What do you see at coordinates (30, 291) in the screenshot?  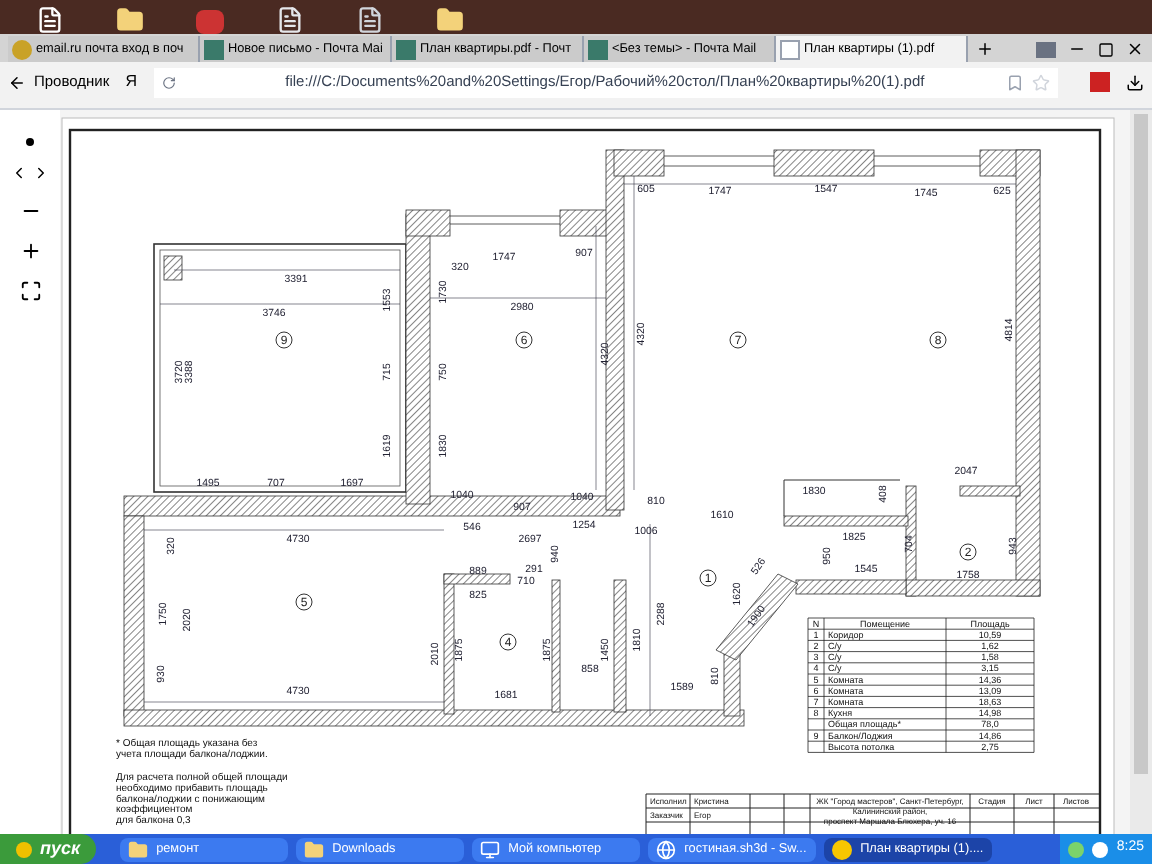 I see `fit-page-icon` at bounding box center [30, 291].